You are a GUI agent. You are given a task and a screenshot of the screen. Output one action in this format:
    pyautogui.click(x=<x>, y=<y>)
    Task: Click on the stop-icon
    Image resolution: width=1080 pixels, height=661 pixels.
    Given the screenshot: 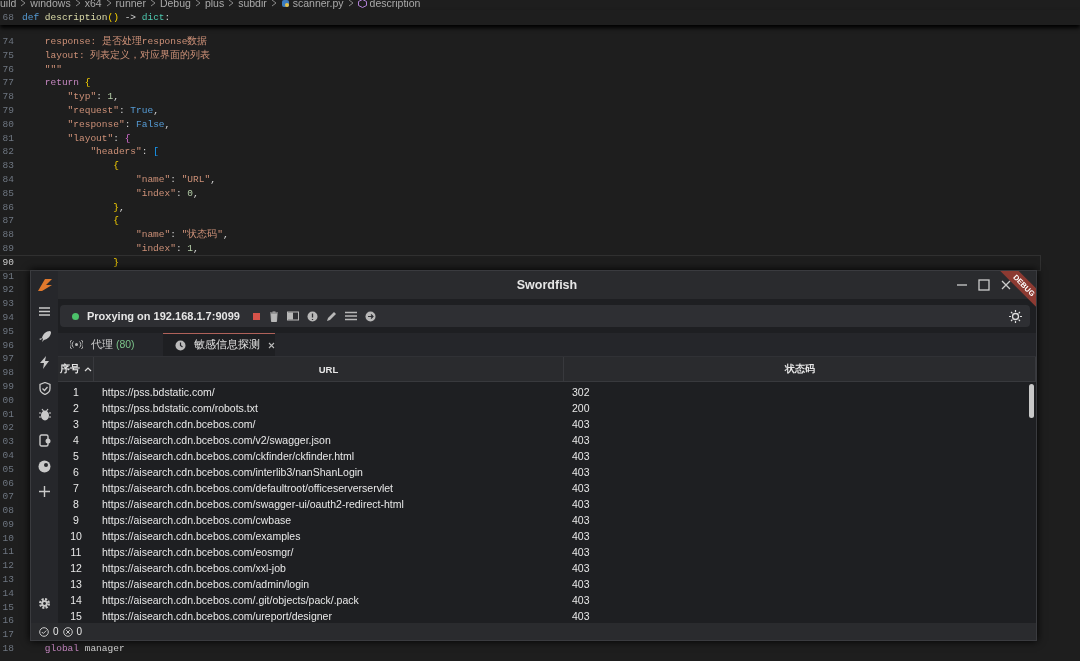 What is the action you would take?
    pyautogui.click(x=256, y=316)
    